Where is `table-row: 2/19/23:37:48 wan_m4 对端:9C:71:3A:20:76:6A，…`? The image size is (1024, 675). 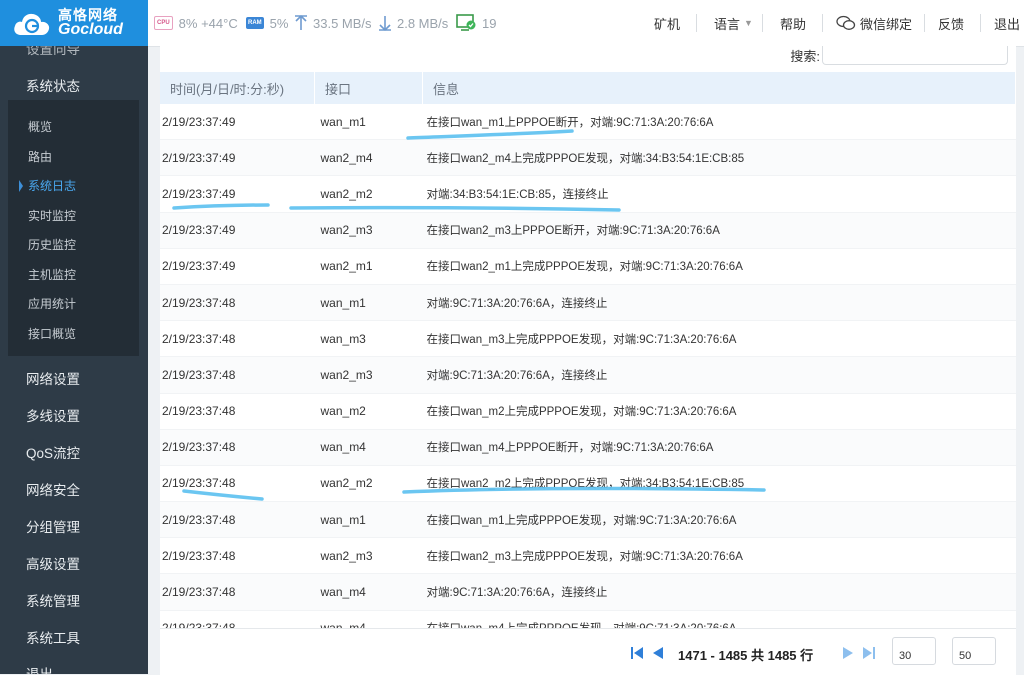 table-row: 2/19/23:37:48 wan_m4 对端:9C:71:3A:20:76:6A，… is located at coordinates (588, 592).